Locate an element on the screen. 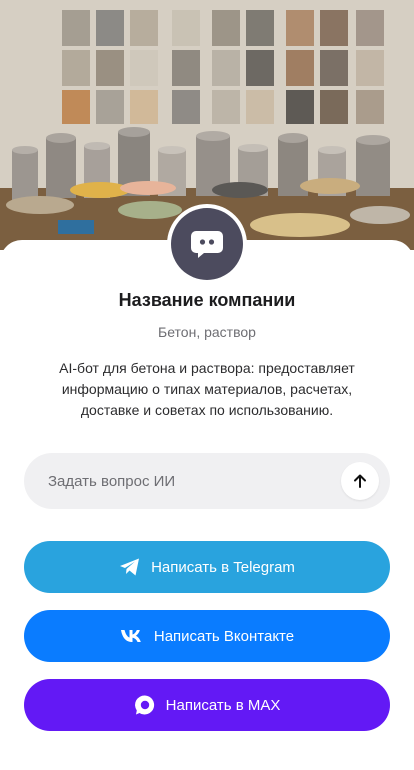 Image resolution: width=414 pixels, height=770 pixels. telegram-button-label: Написать в Telegram is located at coordinates (223, 567).